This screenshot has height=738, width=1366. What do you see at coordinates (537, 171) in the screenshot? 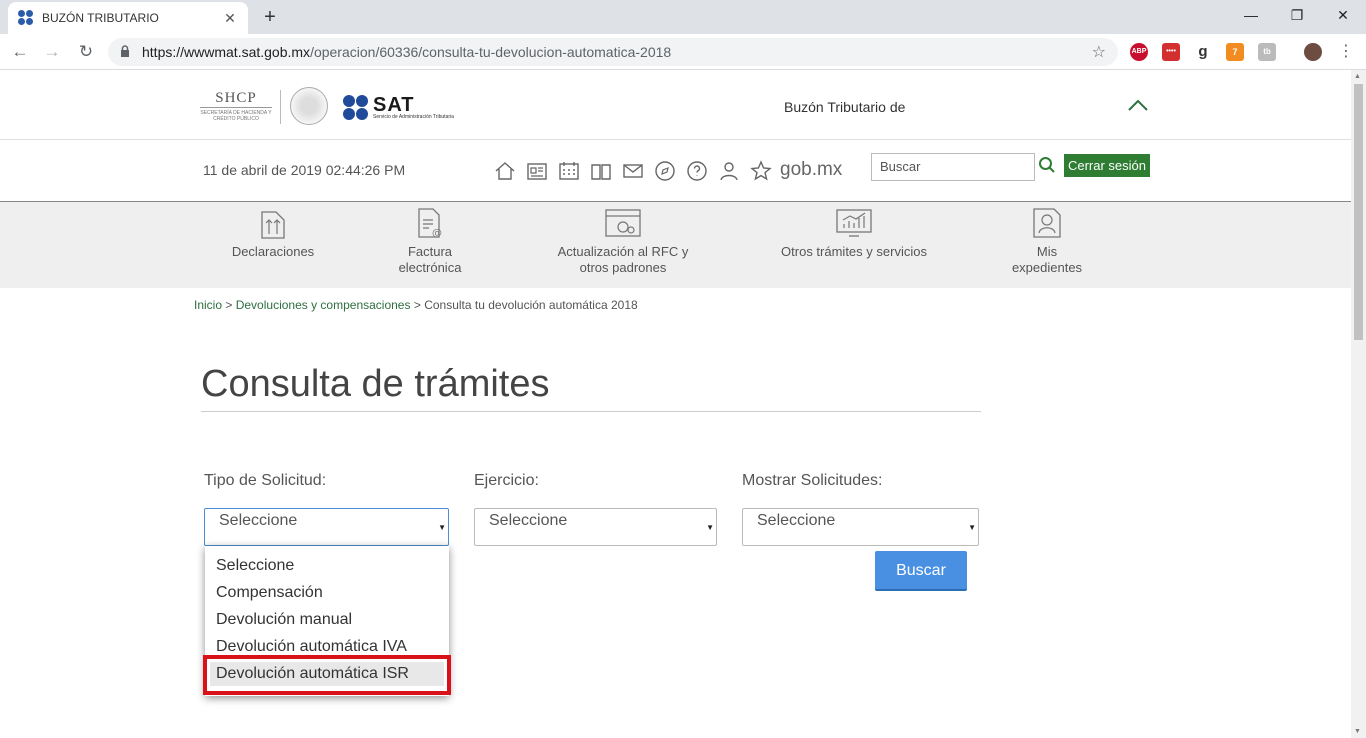
I see `newspaper-icon` at bounding box center [537, 171].